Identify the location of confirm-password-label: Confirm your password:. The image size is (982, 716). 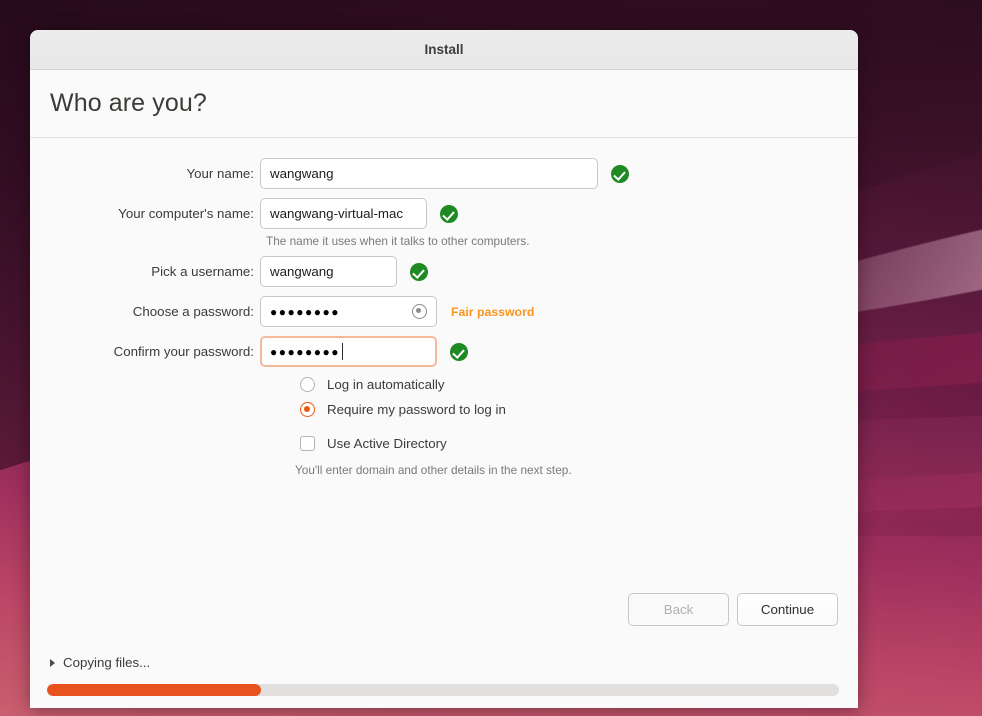
(183, 351).